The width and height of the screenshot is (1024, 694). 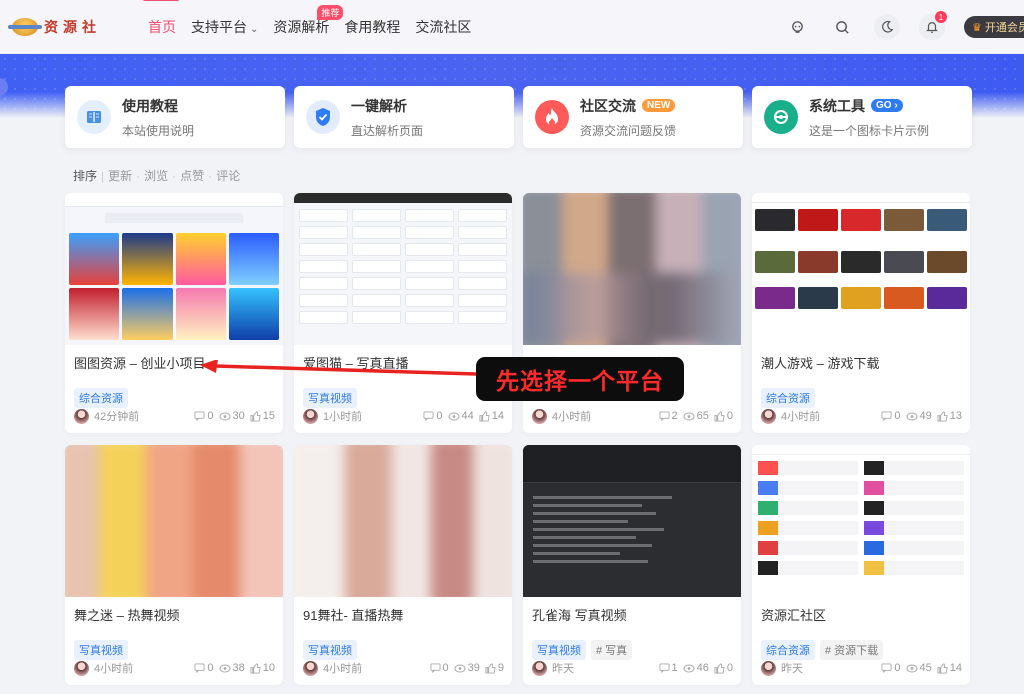 I want to click on post-title: 潮人游戏 – 游戏下载, so click(x=820, y=362).